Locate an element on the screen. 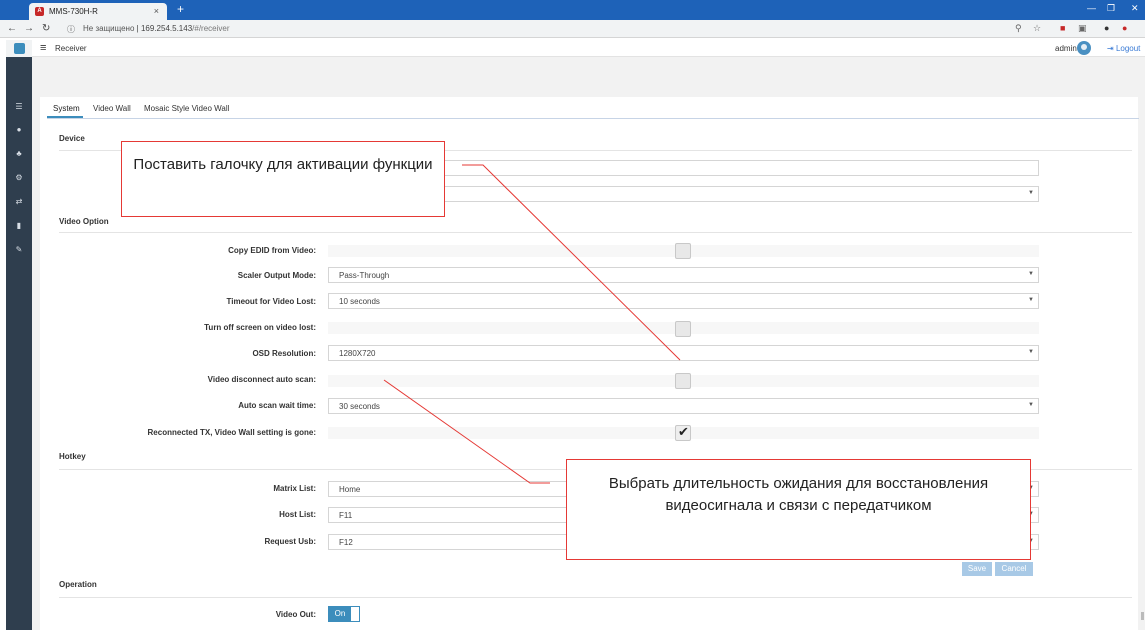 The width and height of the screenshot is (1145, 630). annotation-line-bottom is located at coordinates (466, 431).